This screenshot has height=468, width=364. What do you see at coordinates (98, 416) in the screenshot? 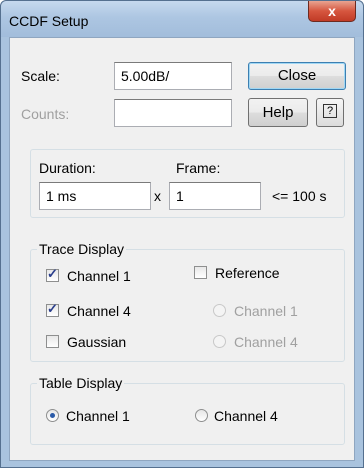
I see `table-channel1-label: Channel 1` at bounding box center [98, 416].